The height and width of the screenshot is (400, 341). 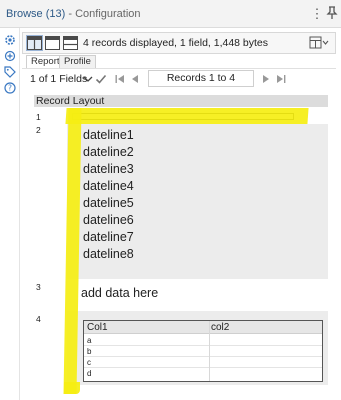 I want to click on dateline-text: dateline3, so click(x=108, y=169).